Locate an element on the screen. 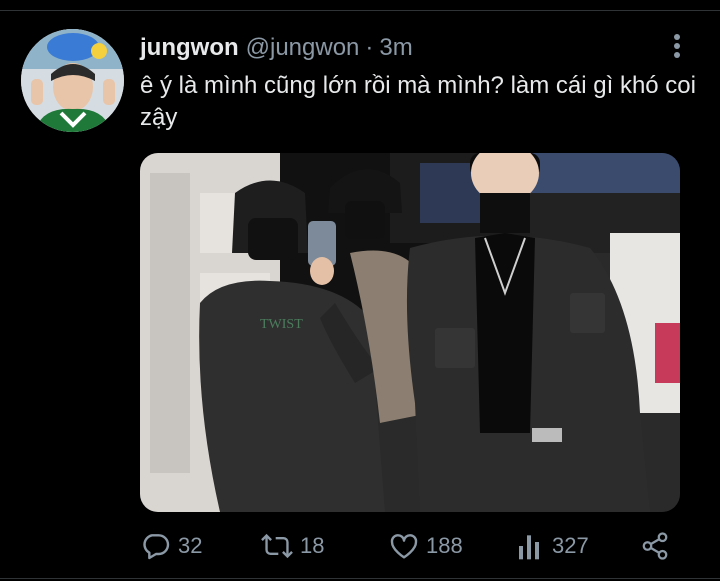 This screenshot has height=581, width=720. share-icon is located at coordinates (655, 546).